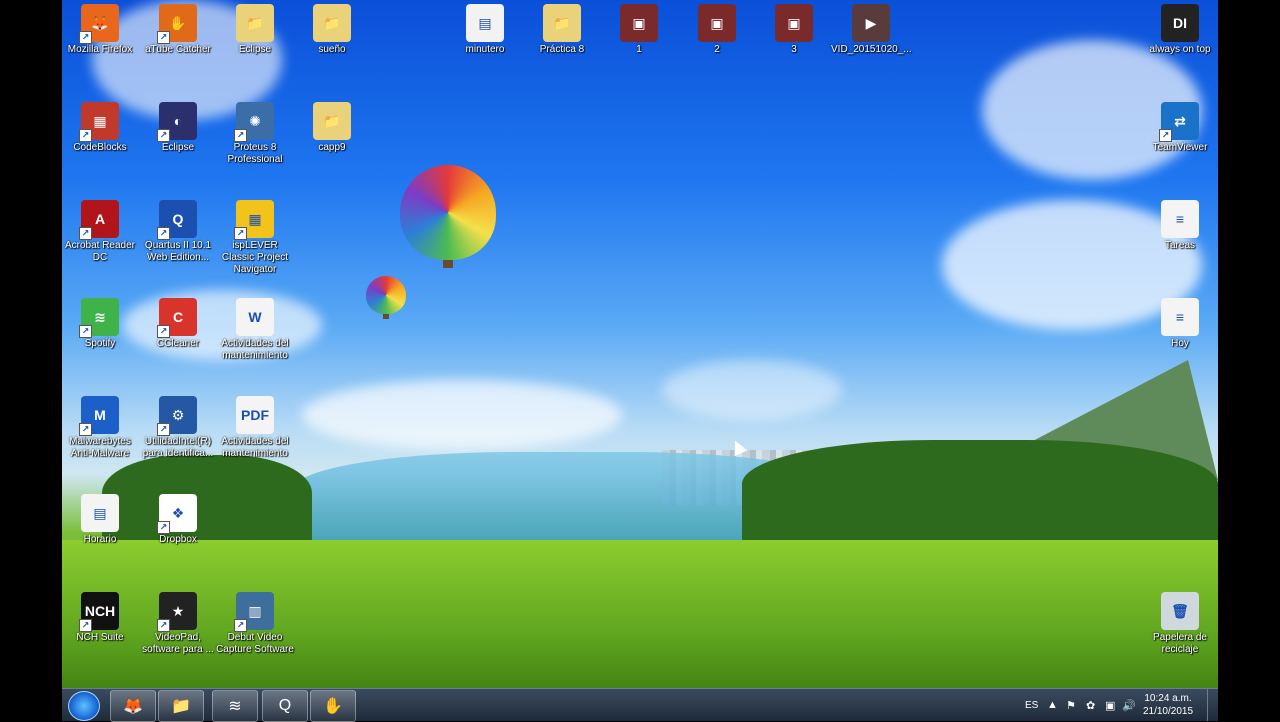 This screenshot has width=1280, height=722. I want to click on desktop-icon-capp9: 📁 capp9, so click(332, 128).